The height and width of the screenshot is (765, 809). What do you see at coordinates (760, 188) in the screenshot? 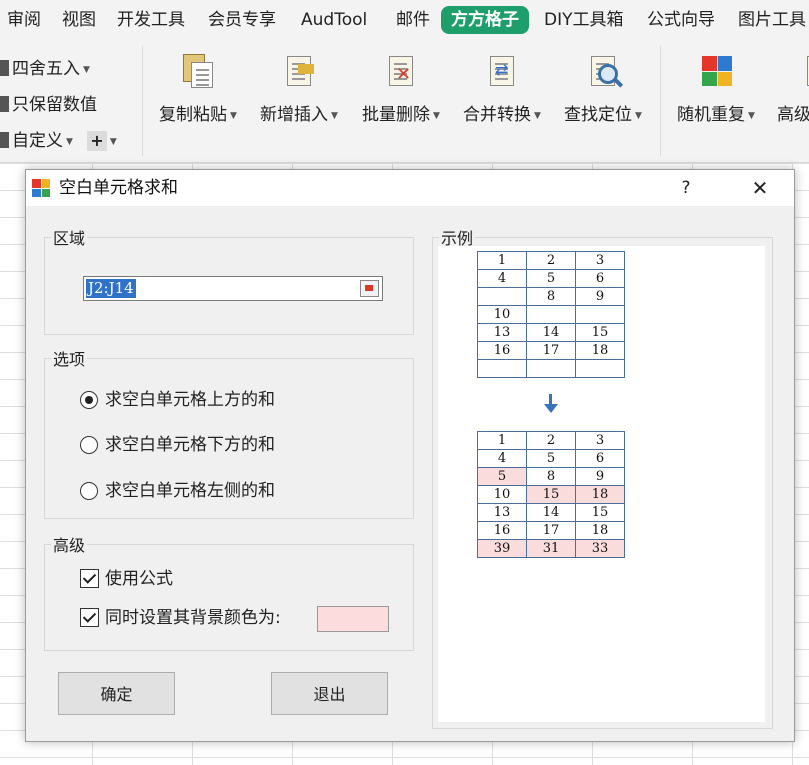
I see `close-button: ✕` at bounding box center [760, 188].